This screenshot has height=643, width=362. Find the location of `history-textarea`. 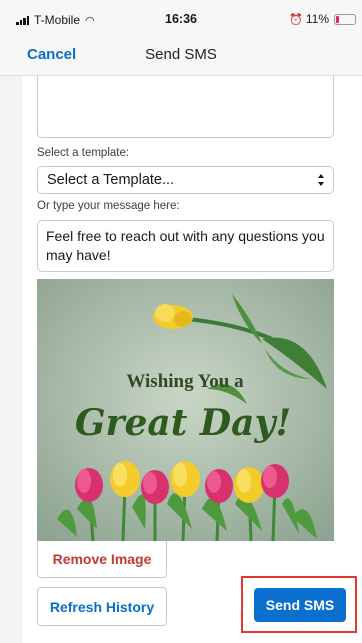

history-textarea is located at coordinates (185, 107).